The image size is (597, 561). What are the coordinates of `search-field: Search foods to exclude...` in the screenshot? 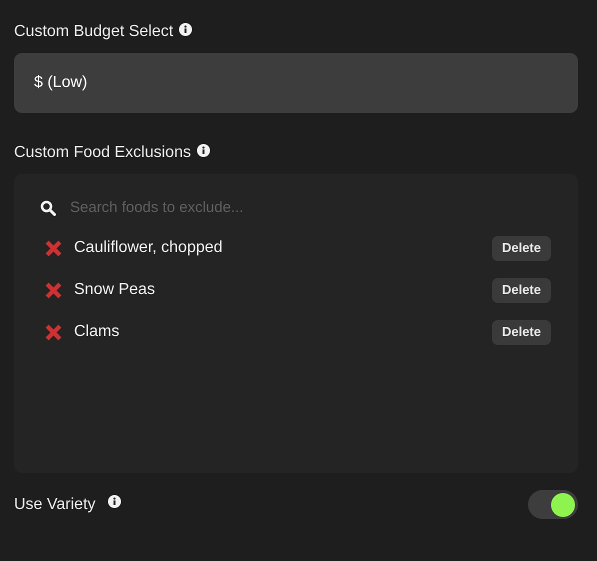 It's located at (311, 208).